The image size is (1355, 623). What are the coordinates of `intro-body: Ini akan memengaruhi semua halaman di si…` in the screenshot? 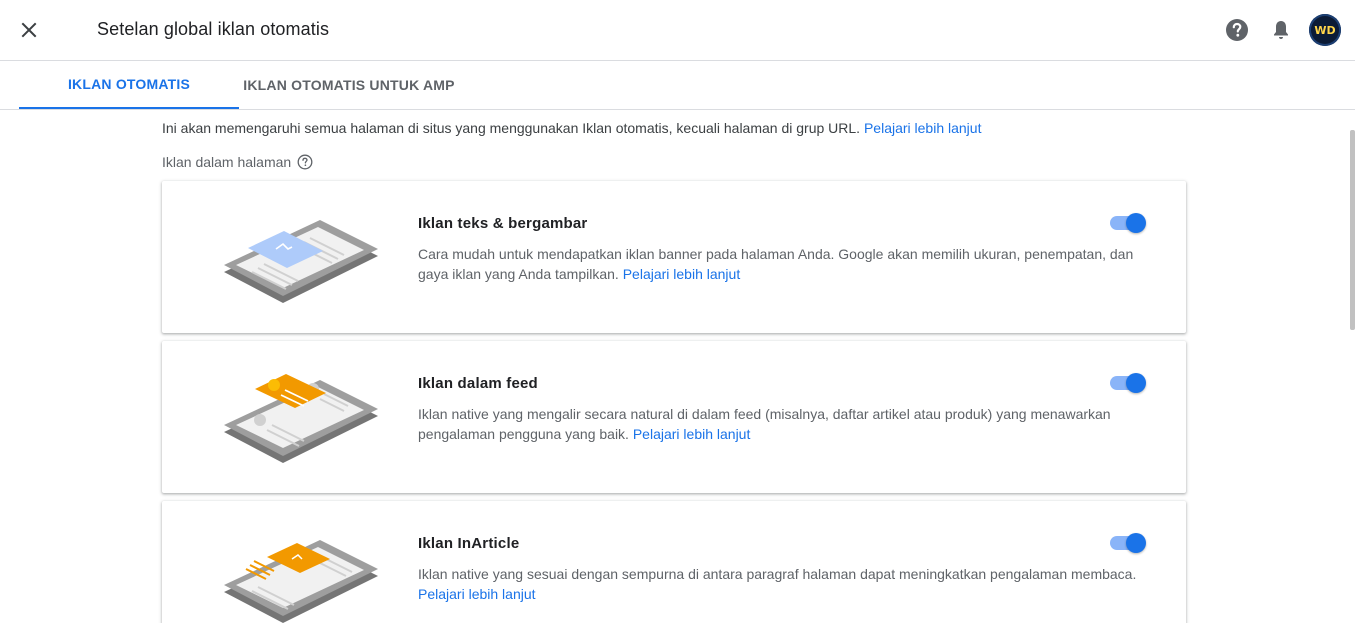 It's located at (511, 128).